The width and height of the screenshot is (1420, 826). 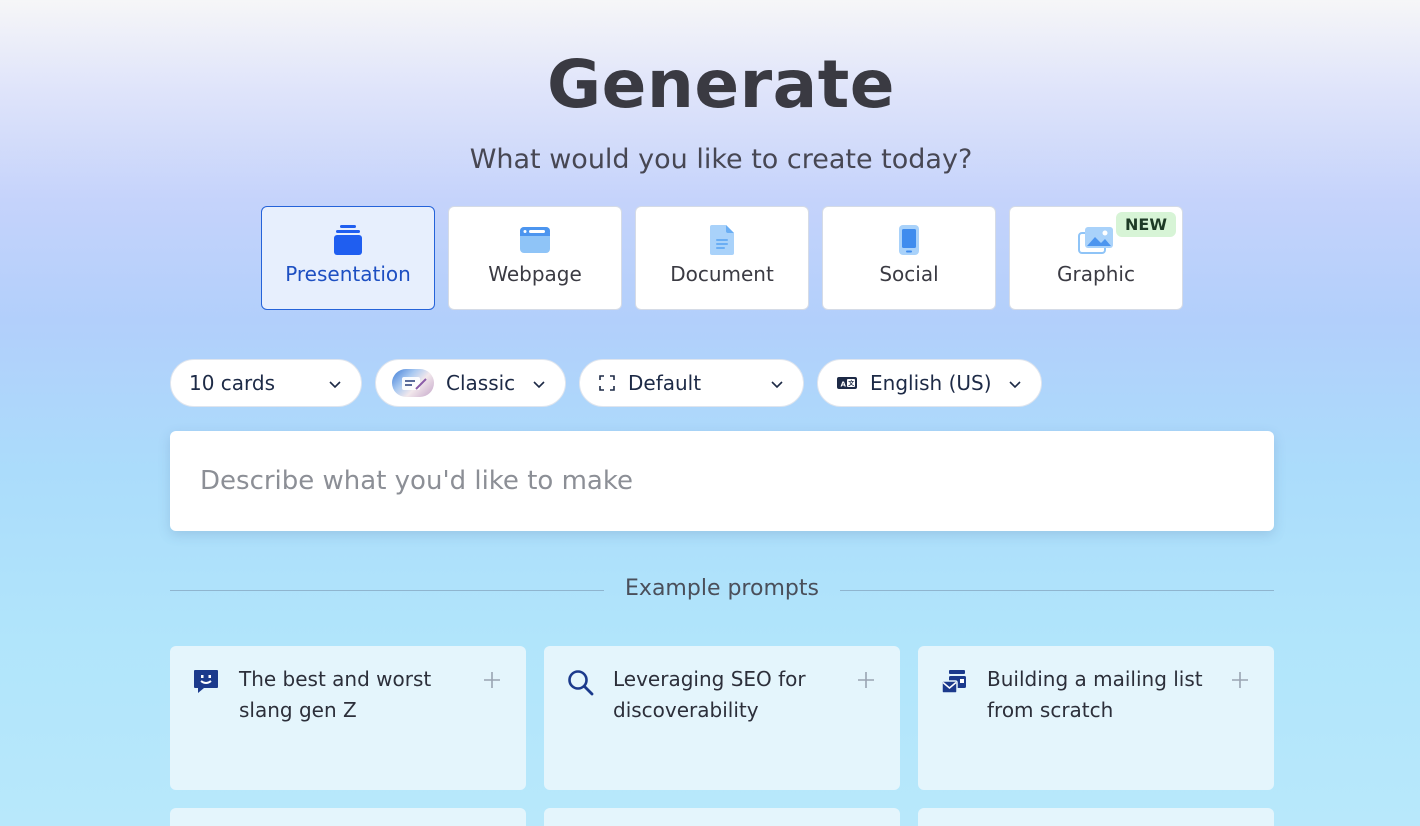 I want to click on card-count-select: 10 cards, so click(x=266, y=383).